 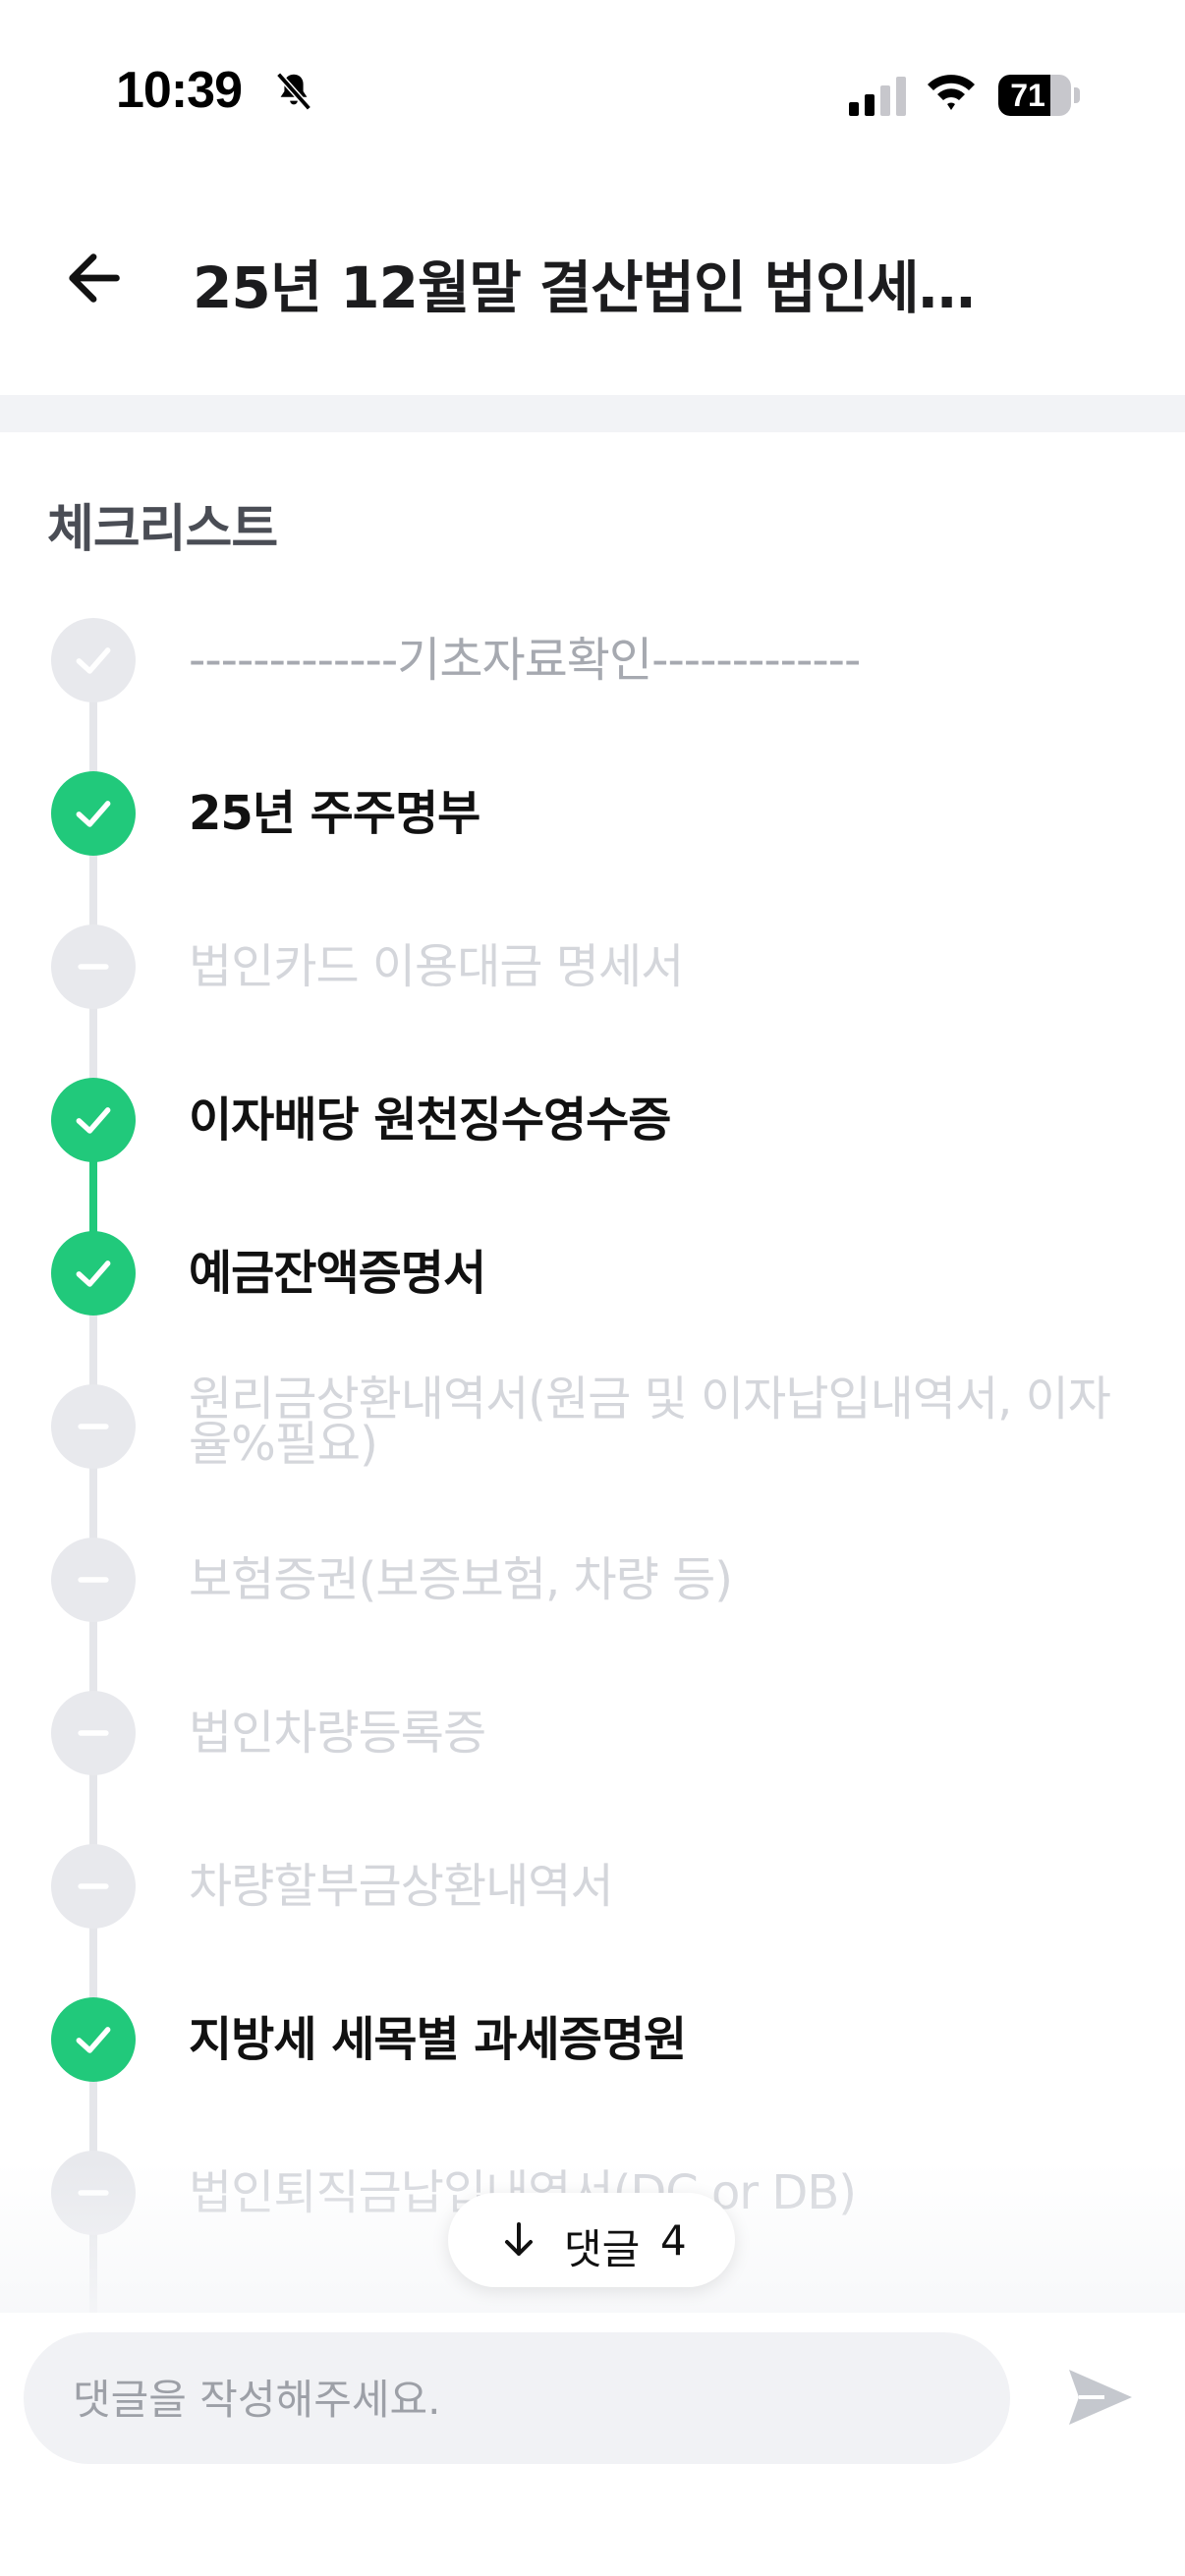 What do you see at coordinates (592, 1273) in the screenshot?
I see `checklist-item: 예금잔액증명서` at bounding box center [592, 1273].